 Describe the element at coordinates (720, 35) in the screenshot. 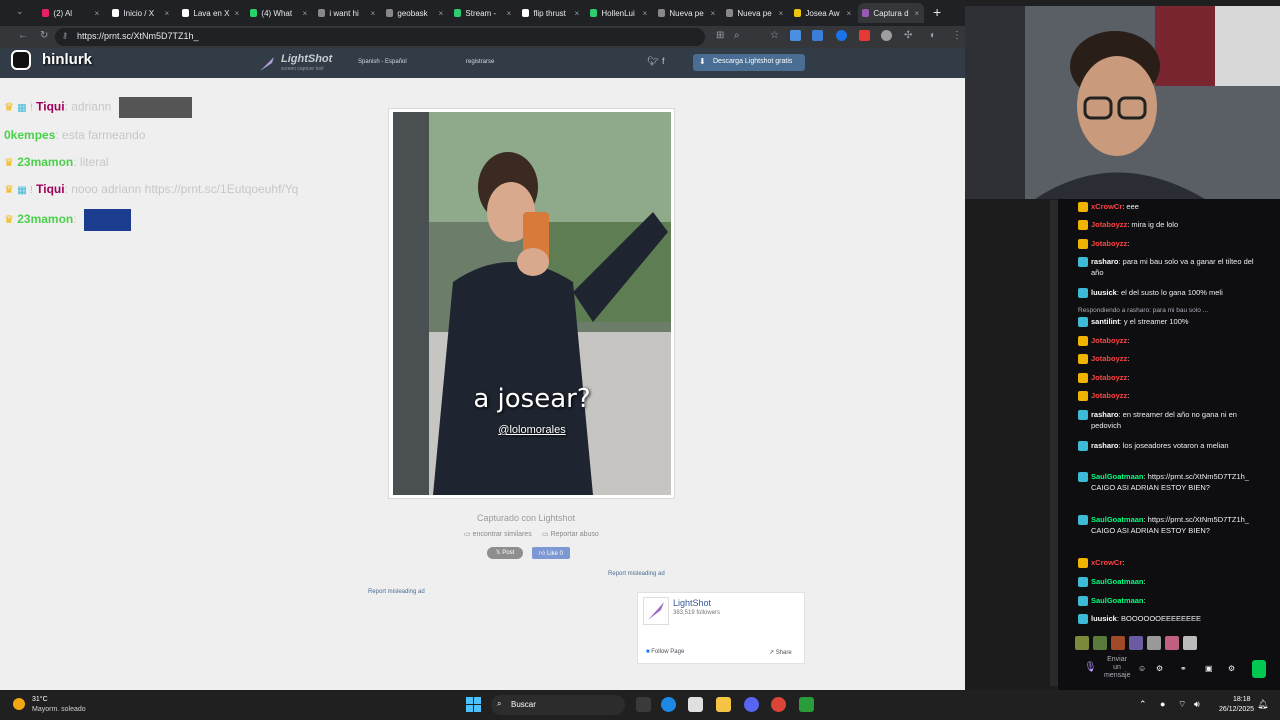

I see `translate-icon: ⊞` at that location.